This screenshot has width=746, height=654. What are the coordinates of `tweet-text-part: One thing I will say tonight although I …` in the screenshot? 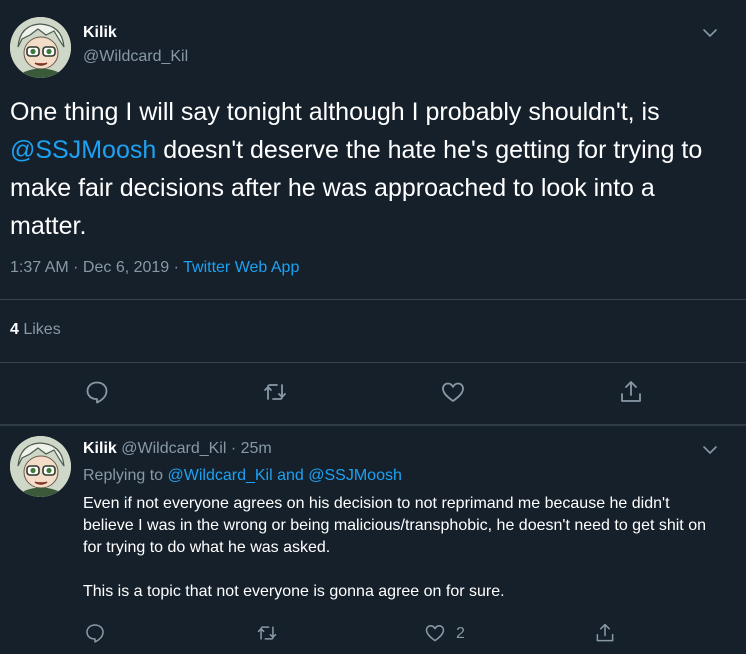 It's located at (335, 112).